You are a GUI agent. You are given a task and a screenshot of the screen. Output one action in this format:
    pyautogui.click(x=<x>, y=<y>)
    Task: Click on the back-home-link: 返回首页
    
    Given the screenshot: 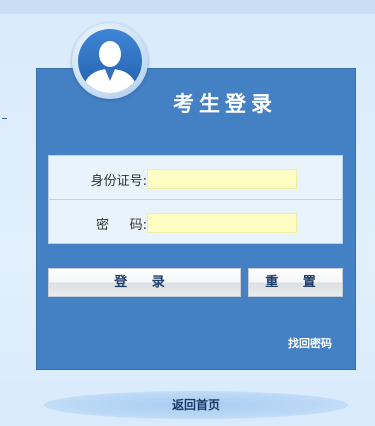 What is the action you would take?
    pyautogui.click(x=196, y=405)
    